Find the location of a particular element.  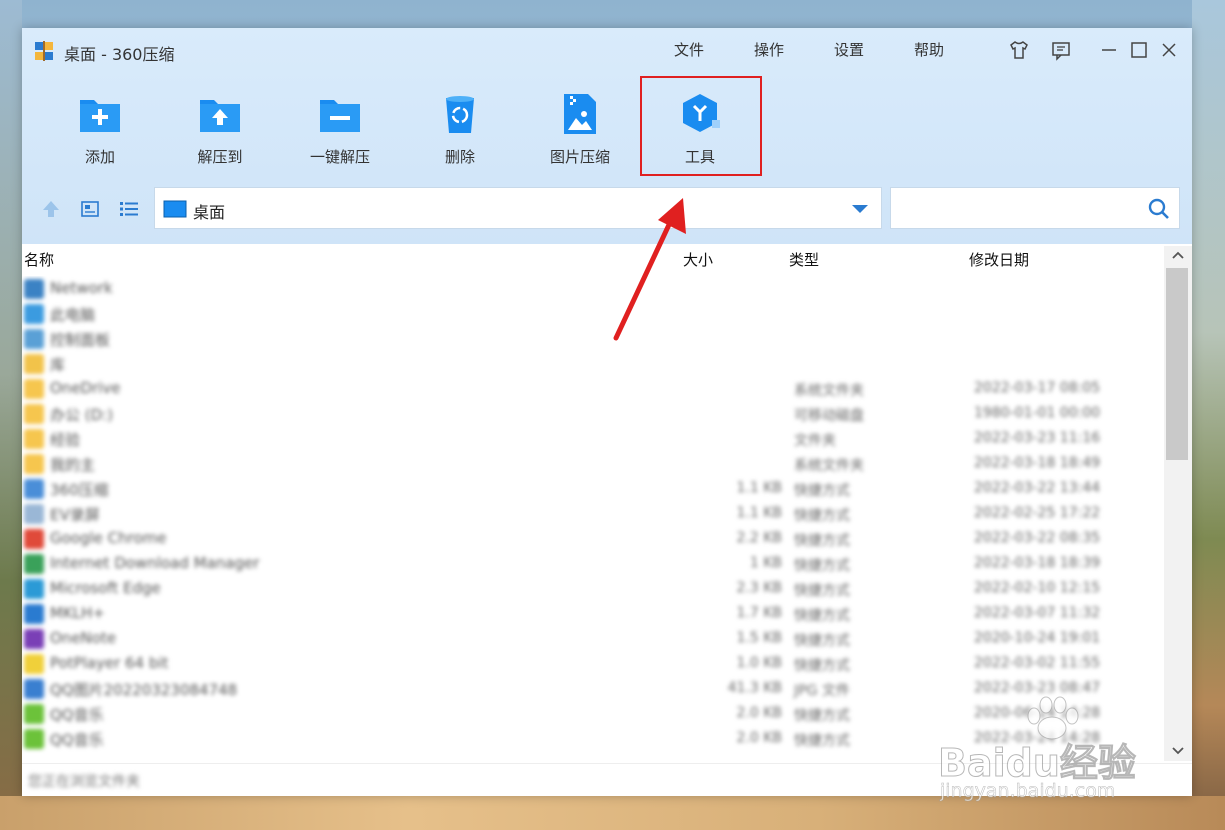

file-row: 360压缩 1.1 KB 快捷方式 2022-03-22 13:44 is located at coordinates (593, 488).